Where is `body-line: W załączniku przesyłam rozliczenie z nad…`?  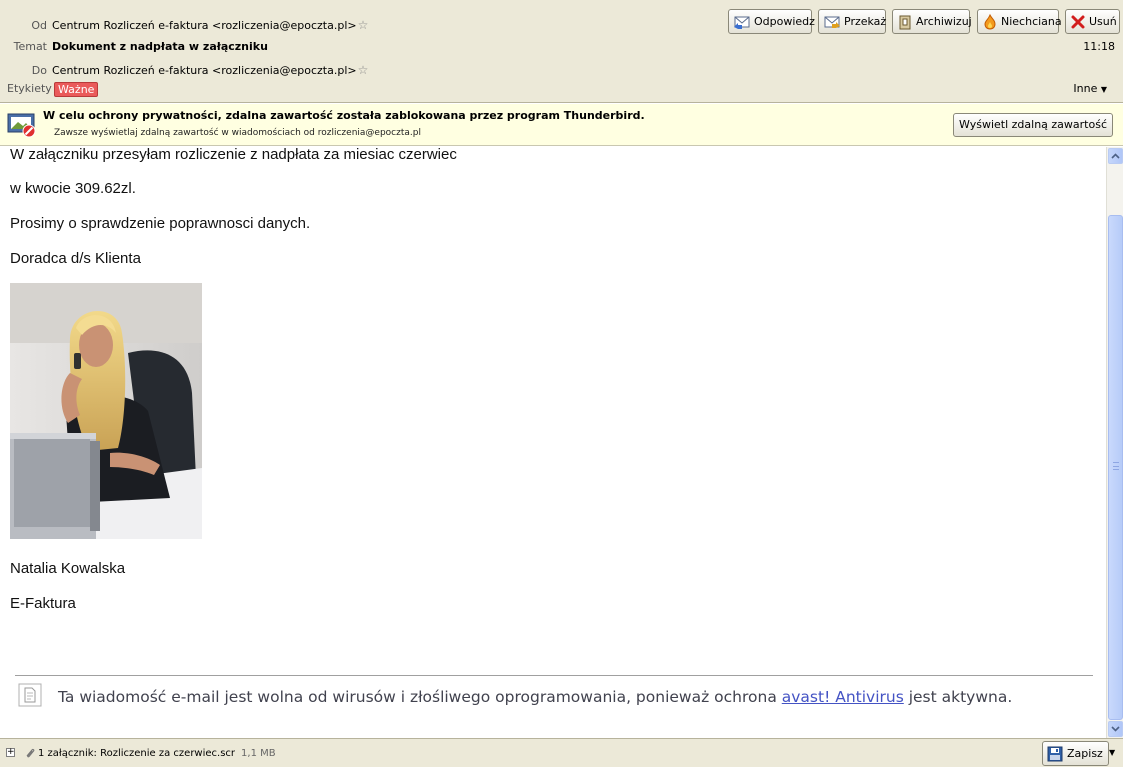 body-line: W załączniku przesyłam rozliczenie z nad… is located at coordinates (233, 155).